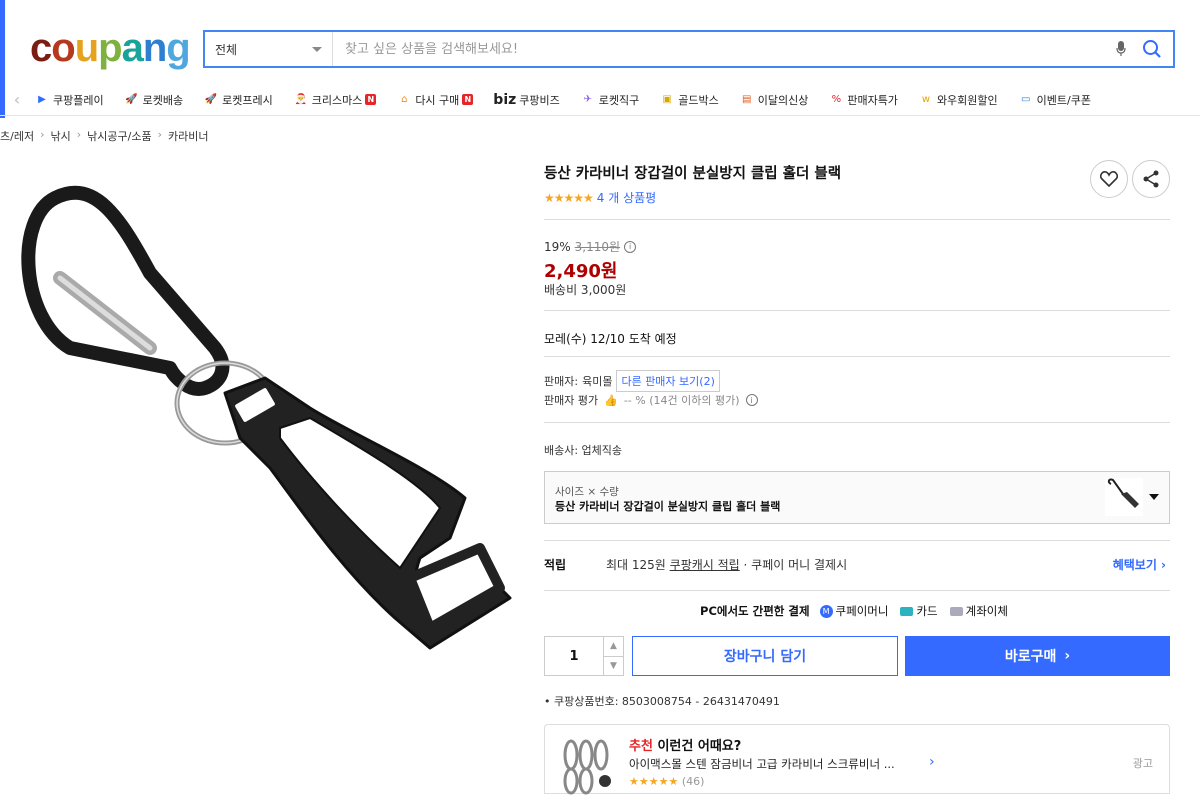  Describe the element at coordinates (705, 565) in the screenshot. I see `coupang-cash-link: 쿠팡캐시 적립` at that location.